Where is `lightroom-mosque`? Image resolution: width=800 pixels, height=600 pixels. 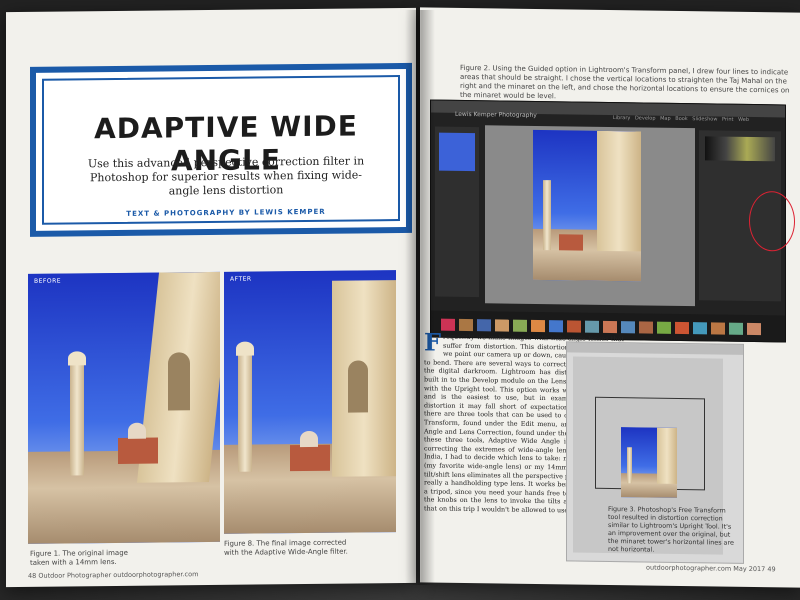
lightroom-mosque is located at coordinates (571, 242).